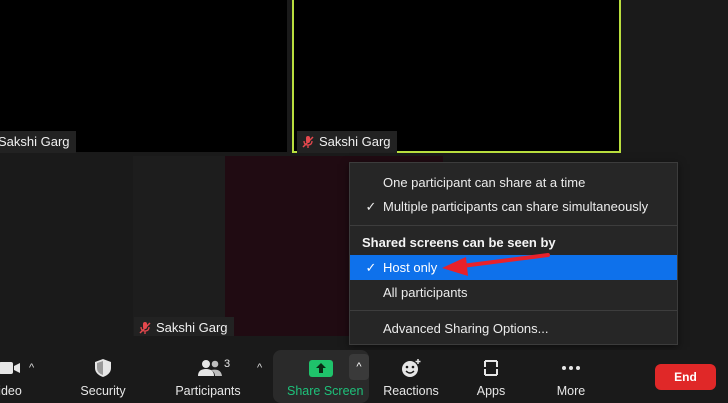 This screenshot has height=403, width=728. I want to click on participants-options-caret-icon: ^, so click(259, 368).